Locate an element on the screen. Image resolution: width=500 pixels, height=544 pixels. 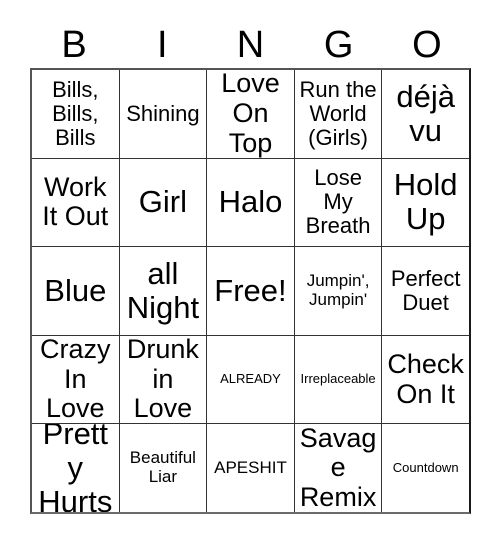
bingo-cell: Blue is located at coordinates (75, 291).